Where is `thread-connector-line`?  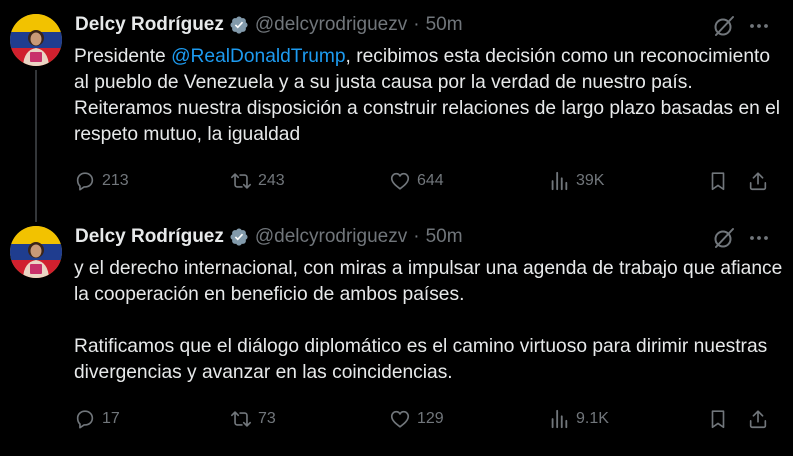
thread-connector-line is located at coordinates (36, 146).